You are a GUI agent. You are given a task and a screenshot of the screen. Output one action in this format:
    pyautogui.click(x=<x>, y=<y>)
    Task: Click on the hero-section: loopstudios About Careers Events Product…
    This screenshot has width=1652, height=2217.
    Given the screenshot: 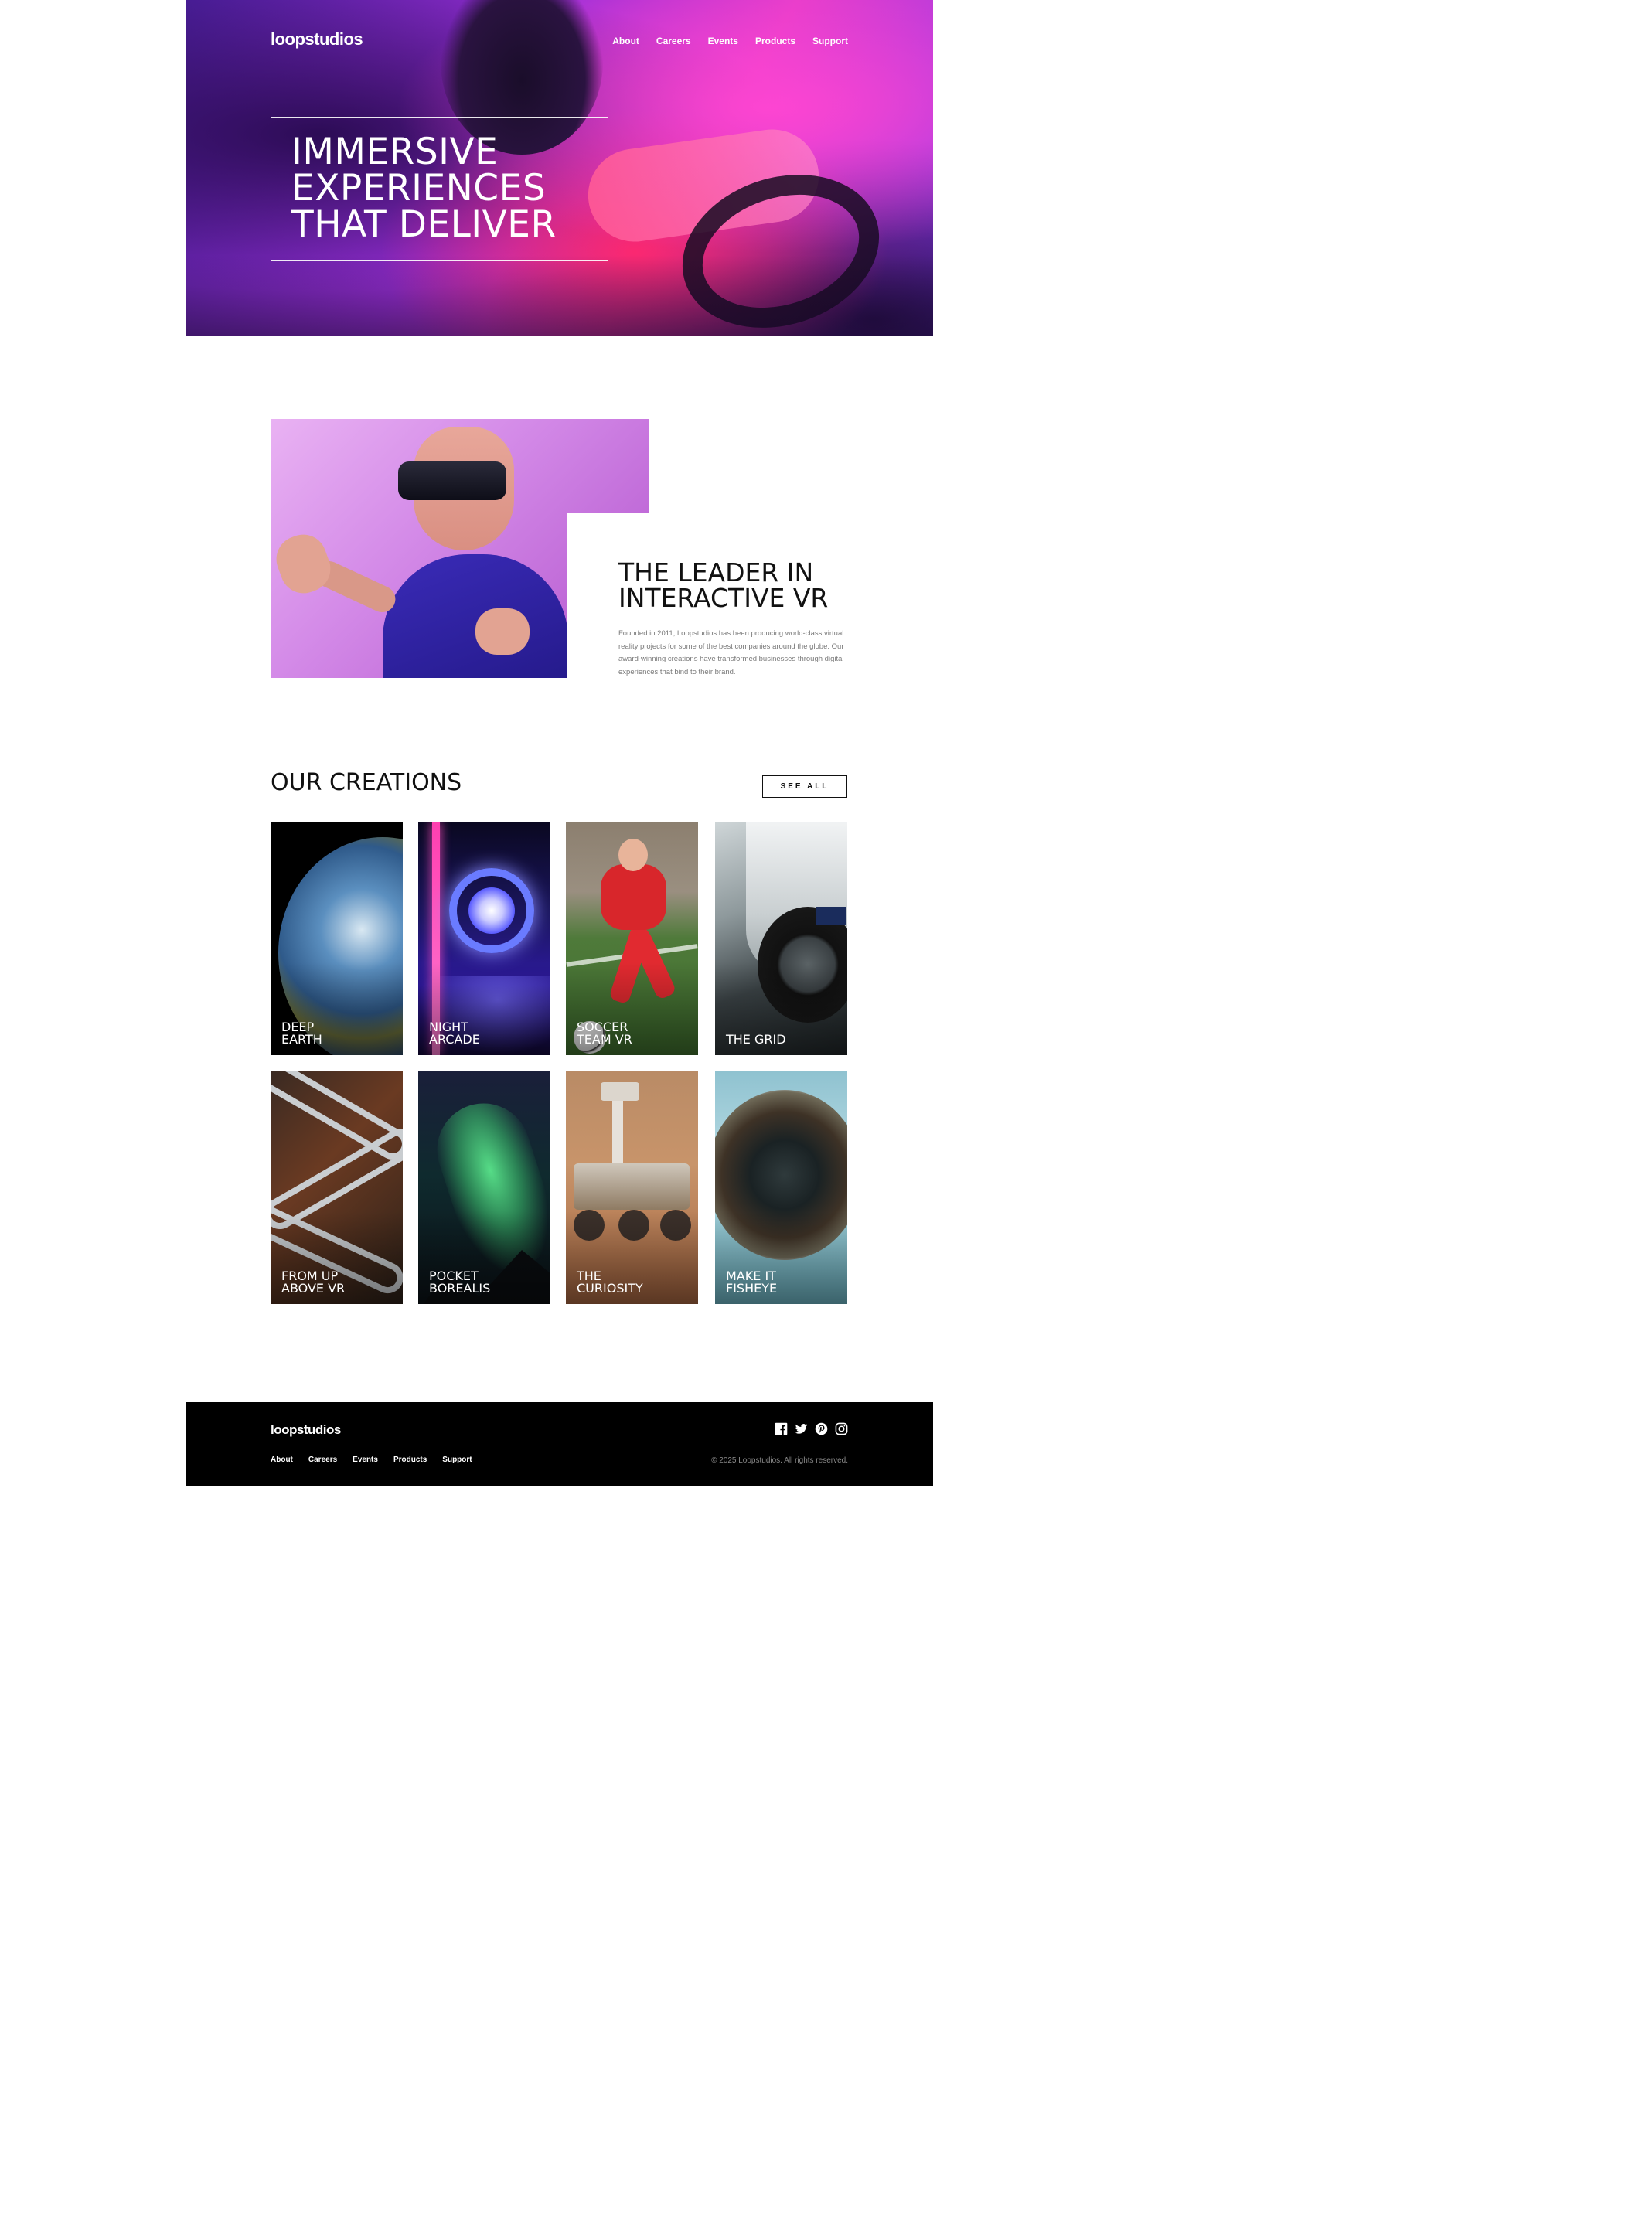 What is the action you would take?
    pyautogui.click(x=559, y=168)
    